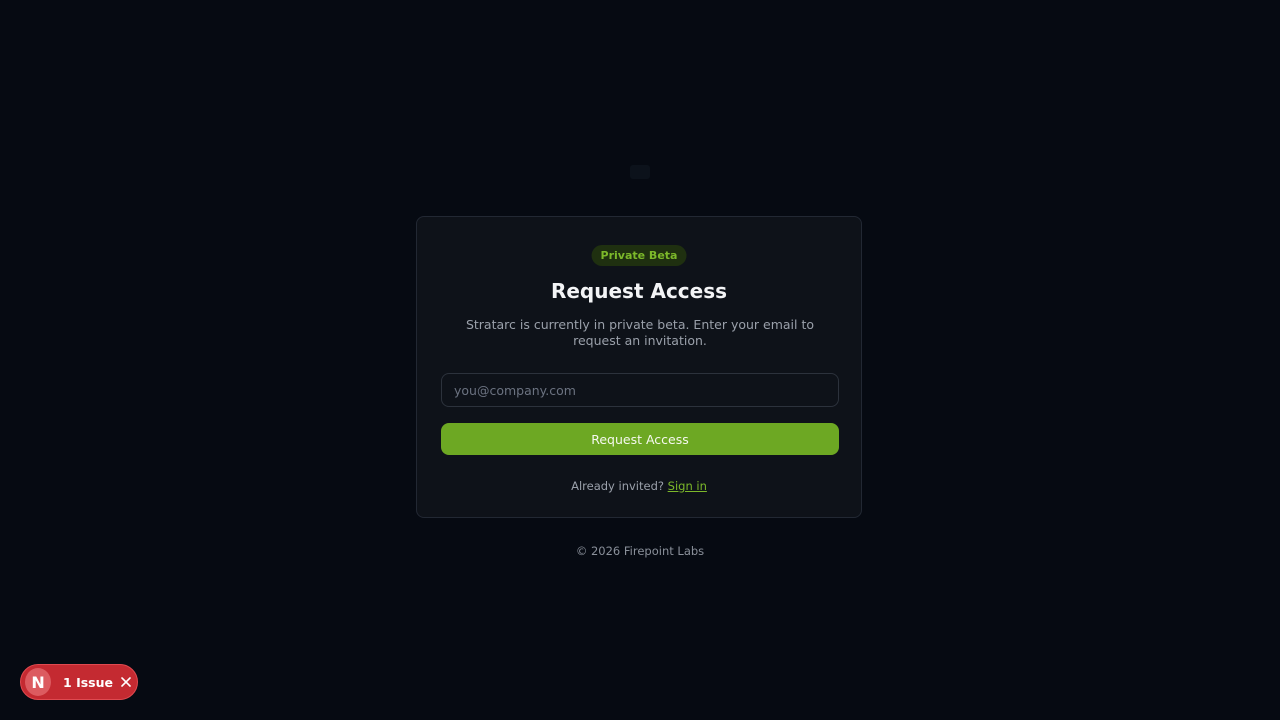  I want to click on nextjs-logo-icon: N, so click(38, 682).